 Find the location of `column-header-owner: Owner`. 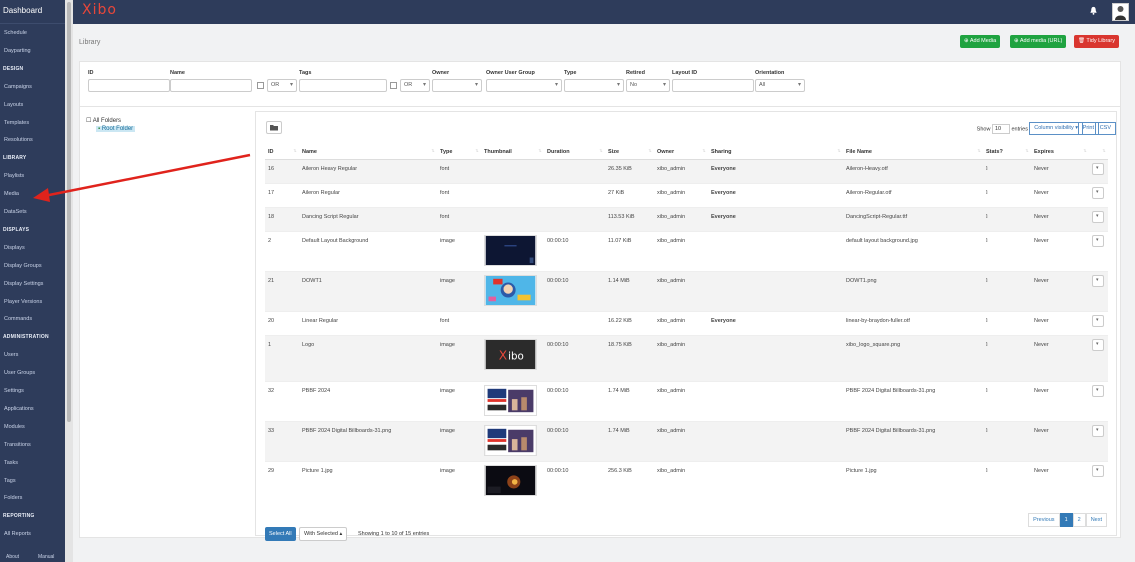

column-header-owner: Owner is located at coordinates (681, 152).